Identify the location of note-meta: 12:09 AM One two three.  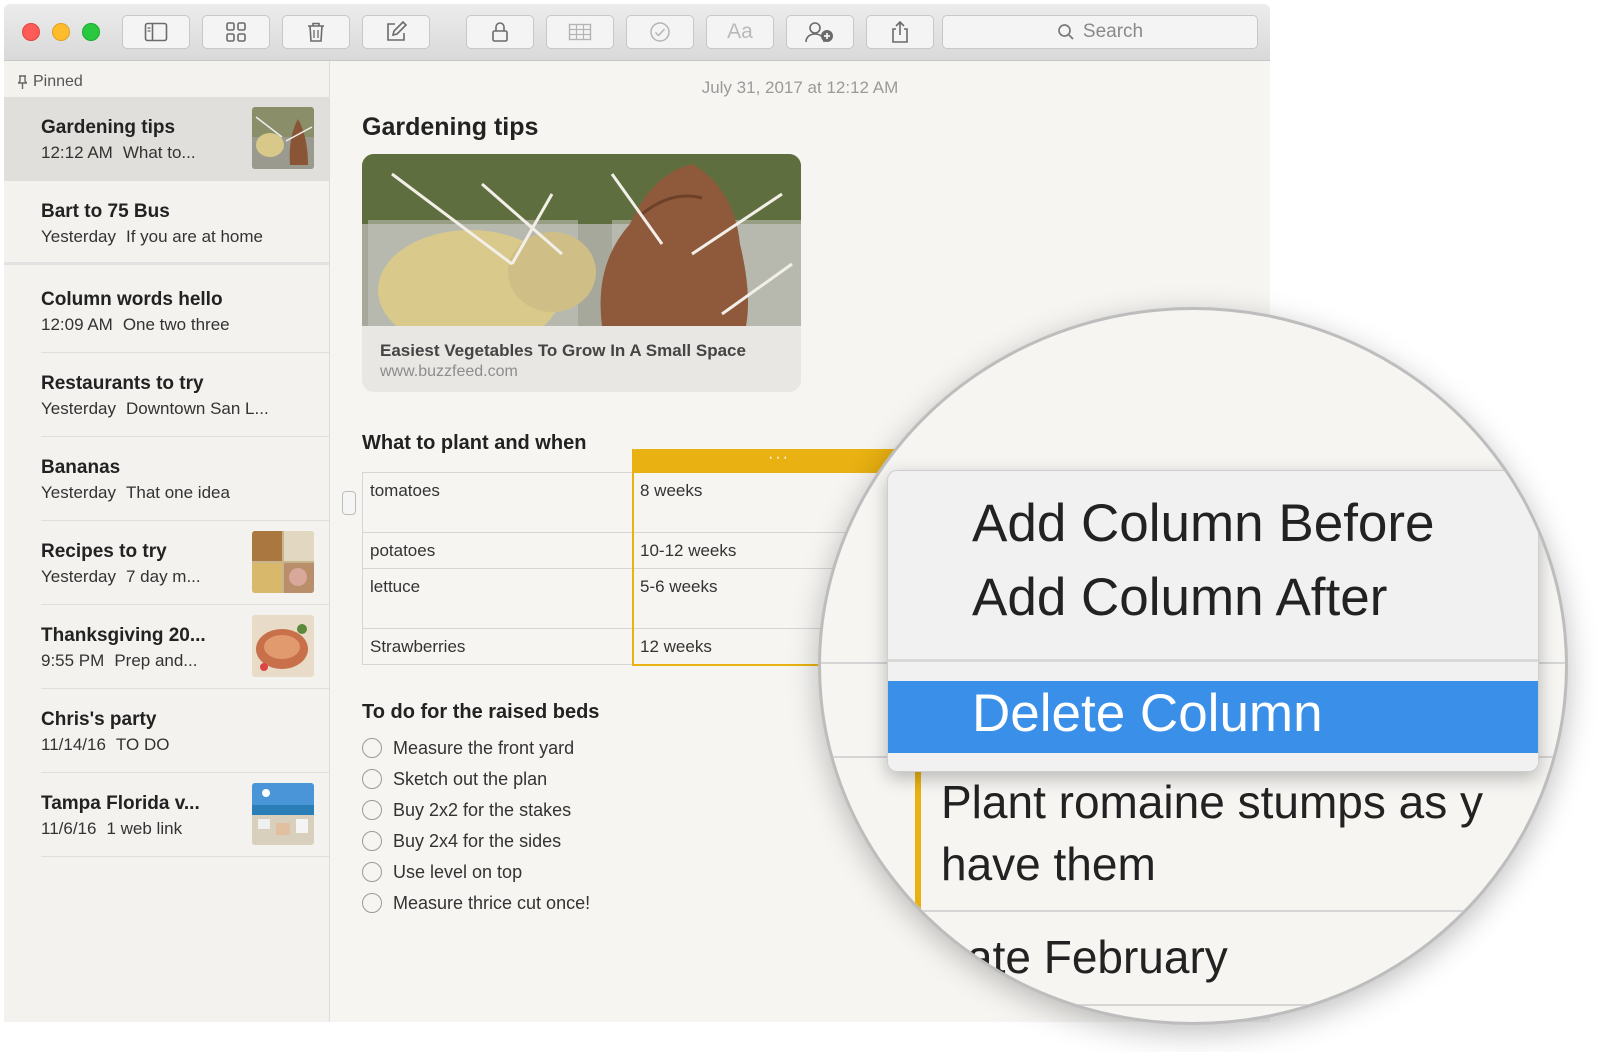
(135, 325).